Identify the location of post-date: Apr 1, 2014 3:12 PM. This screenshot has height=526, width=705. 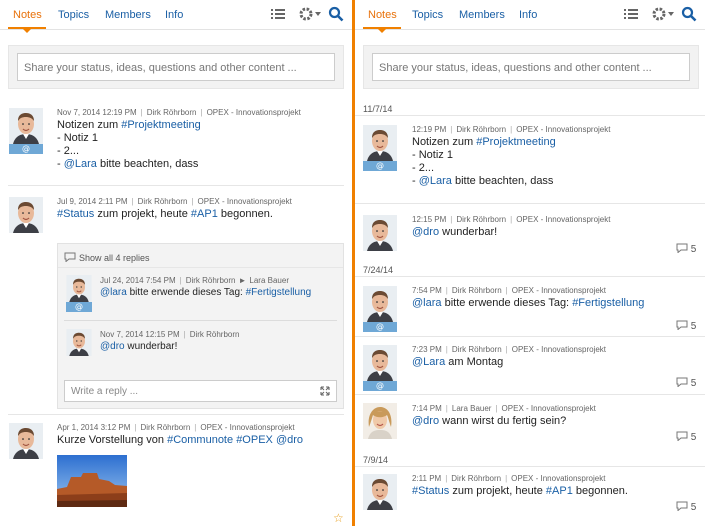
(93, 427).